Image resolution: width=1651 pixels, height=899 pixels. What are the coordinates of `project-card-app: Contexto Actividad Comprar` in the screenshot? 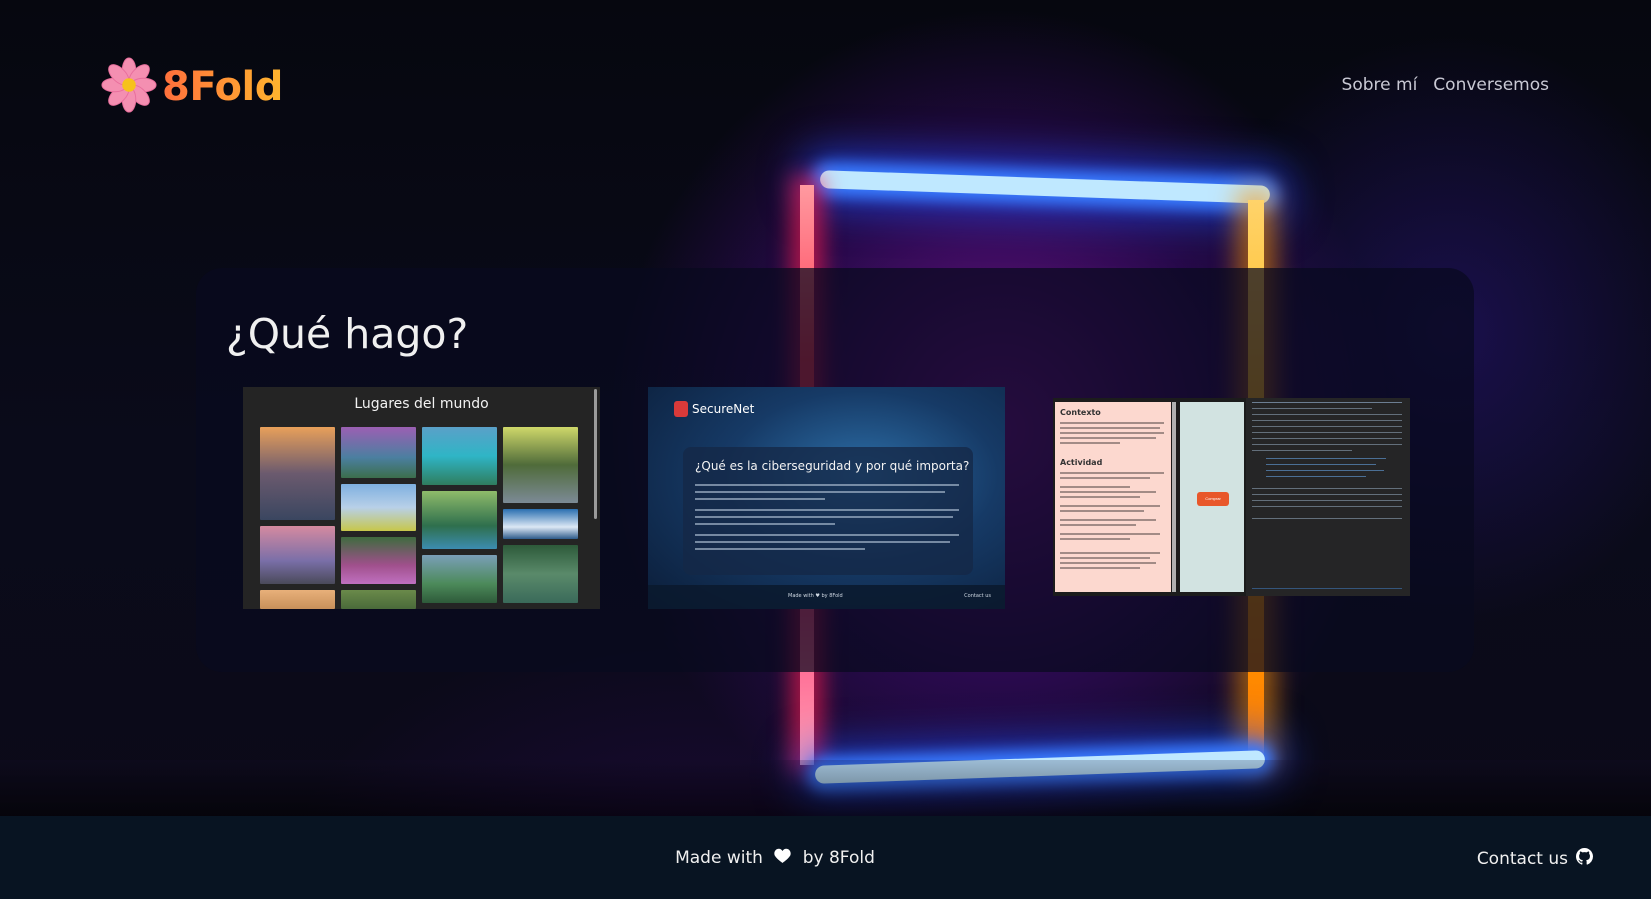 It's located at (1231, 497).